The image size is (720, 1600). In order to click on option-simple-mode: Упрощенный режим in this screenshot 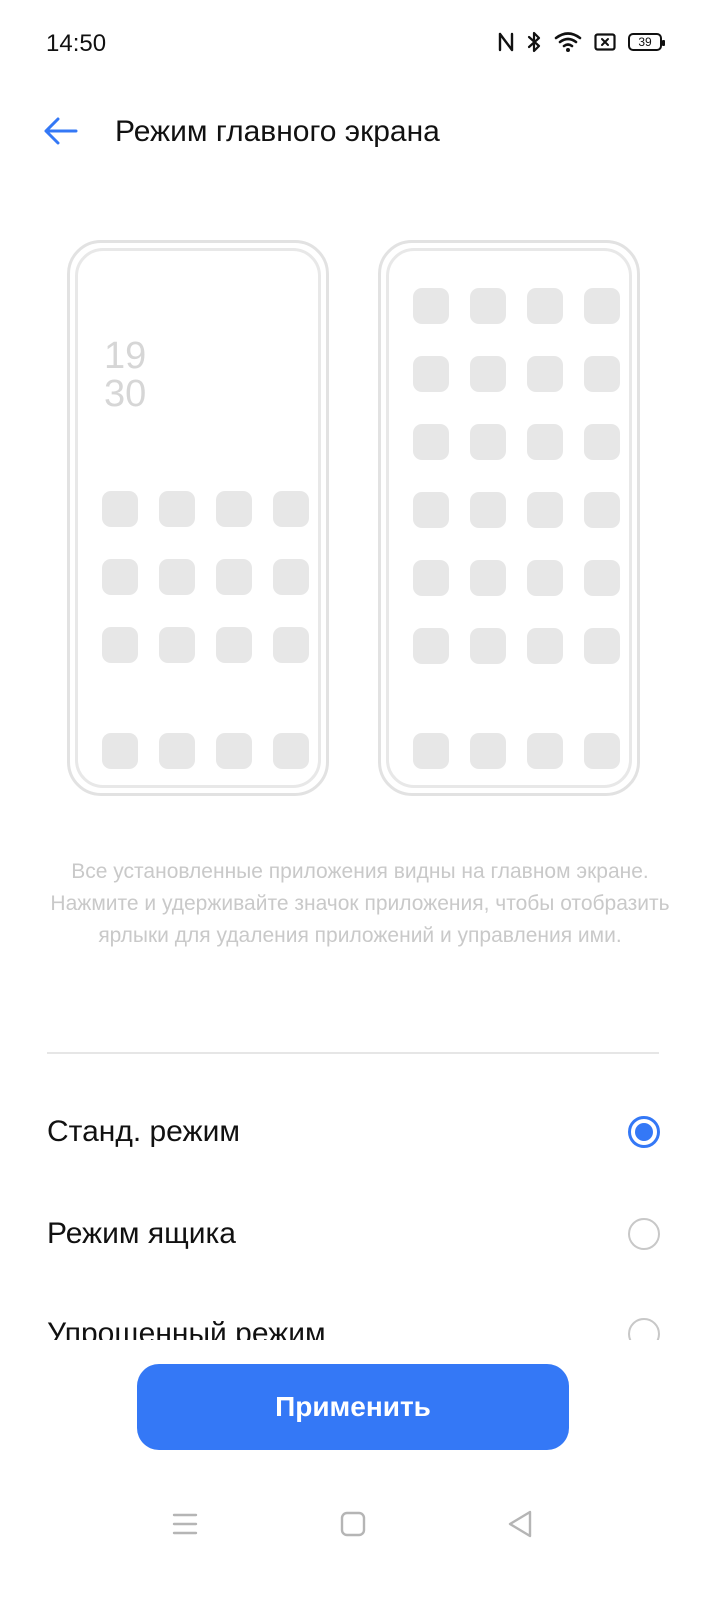, I will do `click(360, 1311)`.